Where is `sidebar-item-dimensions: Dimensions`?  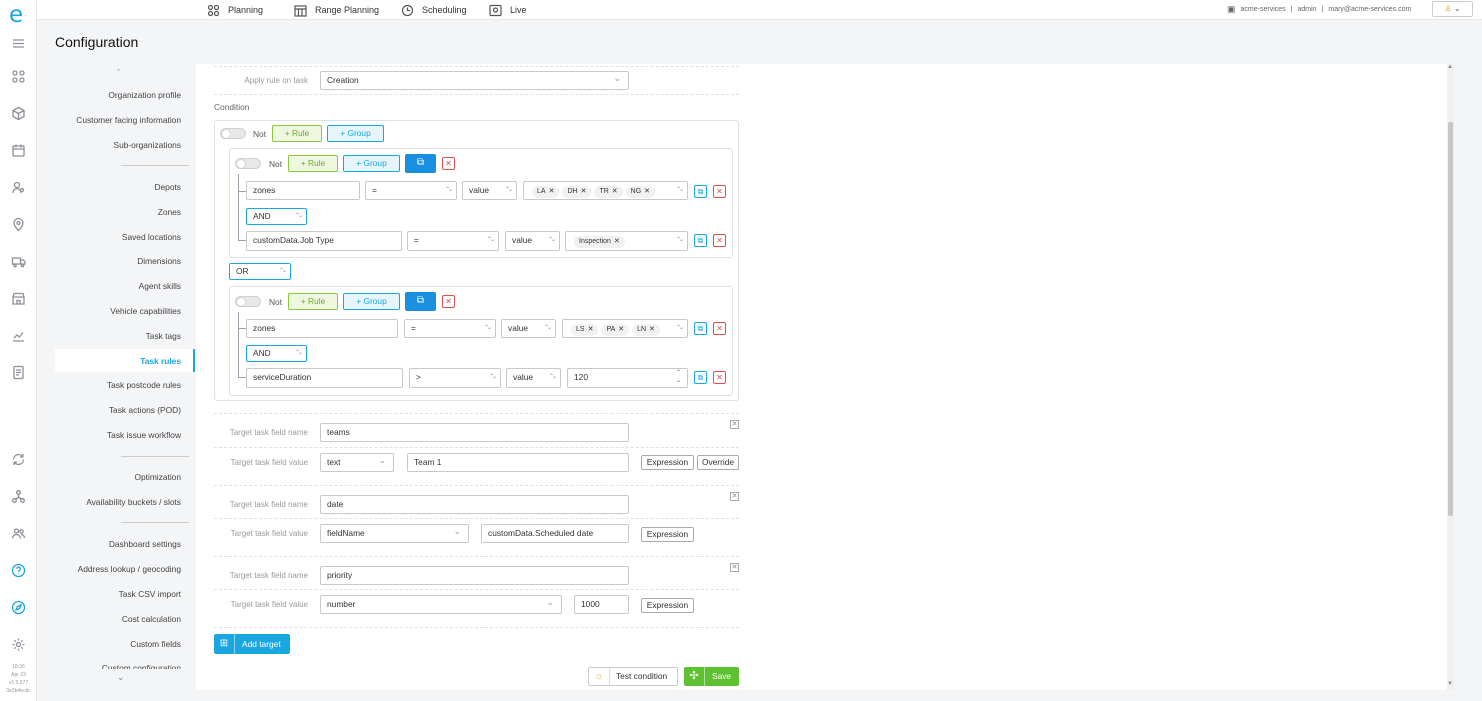 sidebar-item-dimensions: Dimensions is located at coordinates (159, 261).